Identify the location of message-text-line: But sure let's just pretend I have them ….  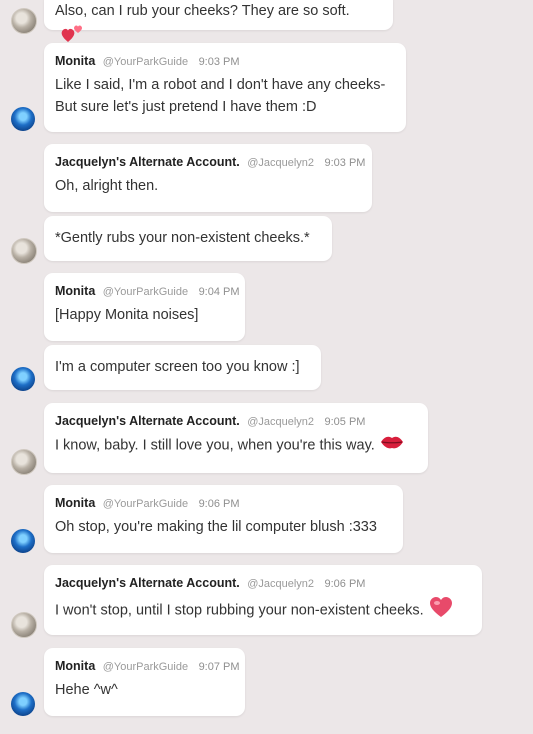
(186, 107).